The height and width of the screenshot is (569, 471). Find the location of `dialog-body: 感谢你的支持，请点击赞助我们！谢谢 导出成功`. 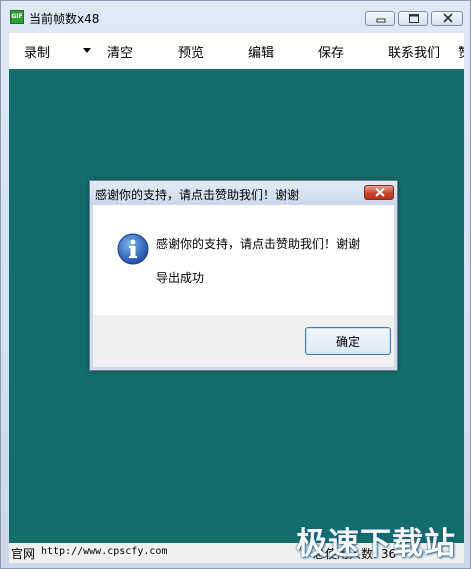

dialog-body: 感谢你的支持，请点击赞助我们！谢谢 导出成功 is located at coordinates (243, 260).